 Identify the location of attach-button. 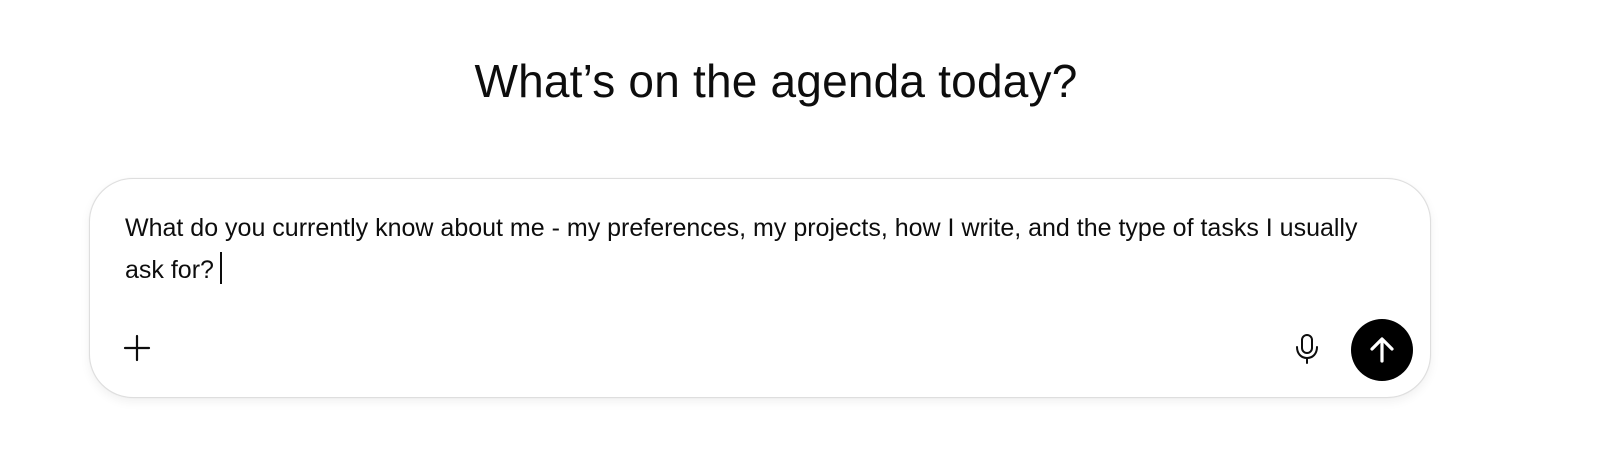
(137, 348).